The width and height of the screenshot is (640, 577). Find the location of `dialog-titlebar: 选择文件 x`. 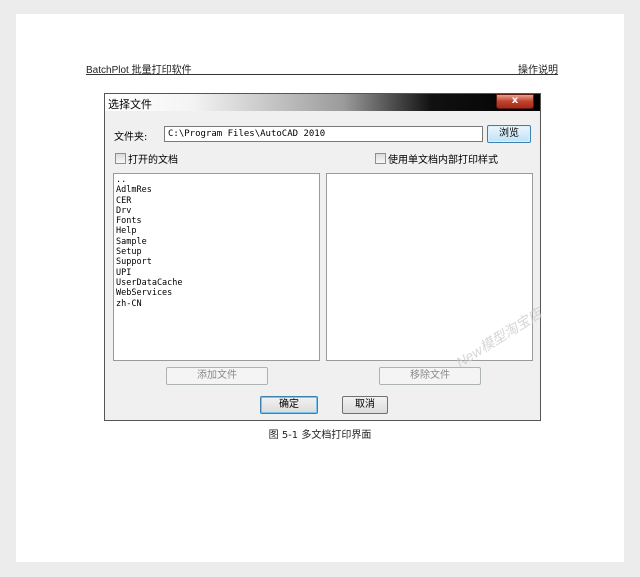

dialog-titlebar: 选择文件 x is located at coordinates (322, 102).